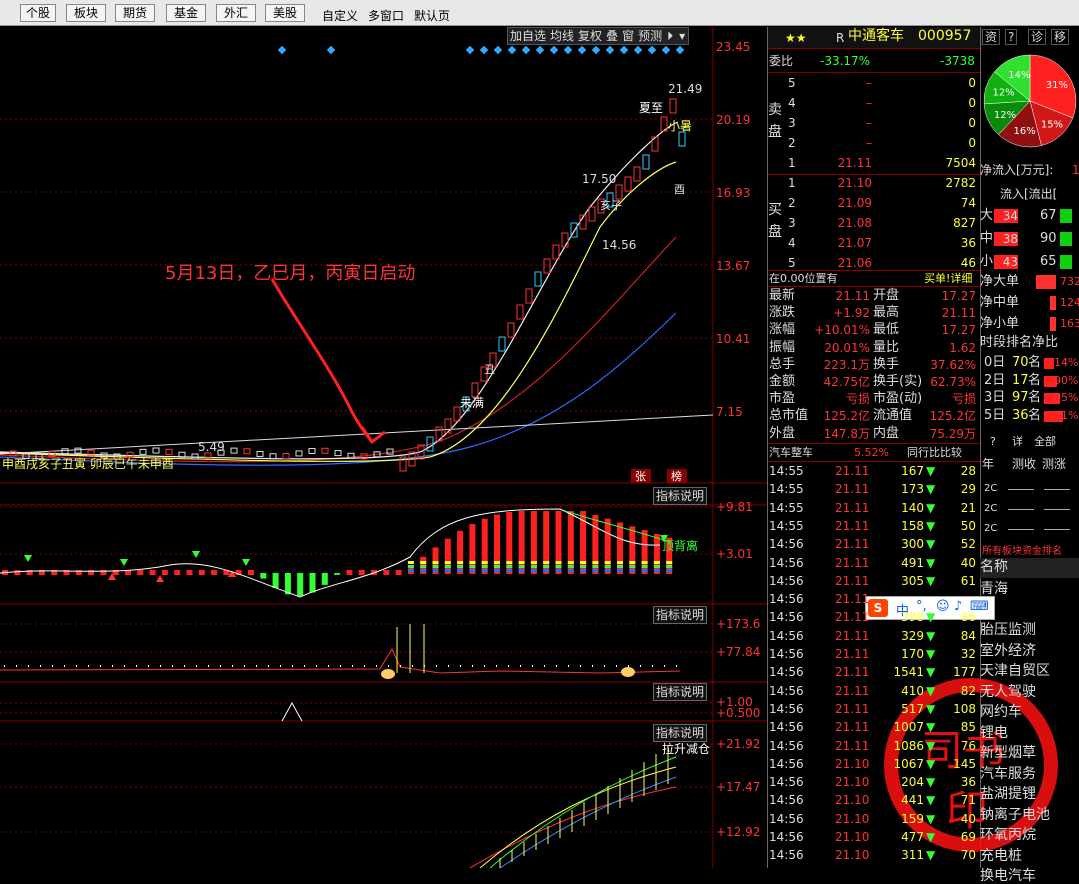  Describe the element at coordinates (912, 580) in the screenshot. I see `trade-volume: 305` at that location.